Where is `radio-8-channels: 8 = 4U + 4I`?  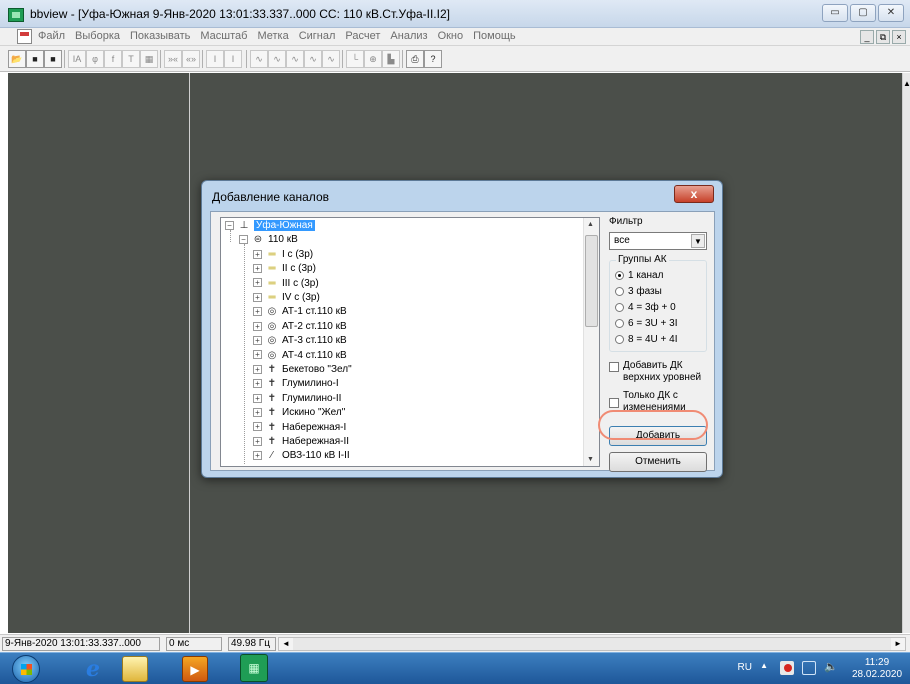 radio-8-channels: 8 = 4U + 4I is located at coordinates (646, 339).